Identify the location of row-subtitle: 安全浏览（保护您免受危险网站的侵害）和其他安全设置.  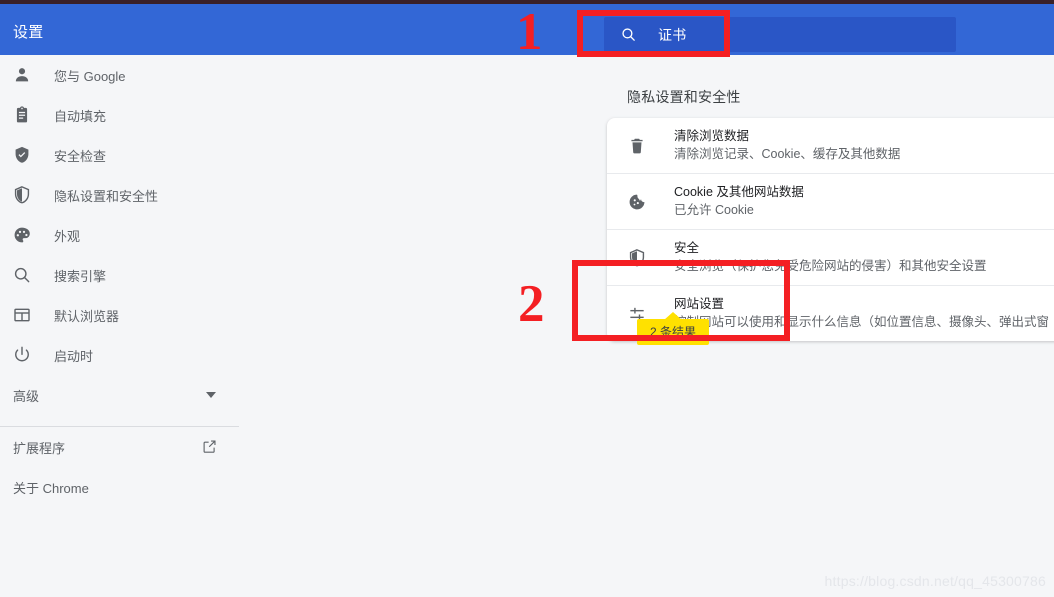
(830, 266).